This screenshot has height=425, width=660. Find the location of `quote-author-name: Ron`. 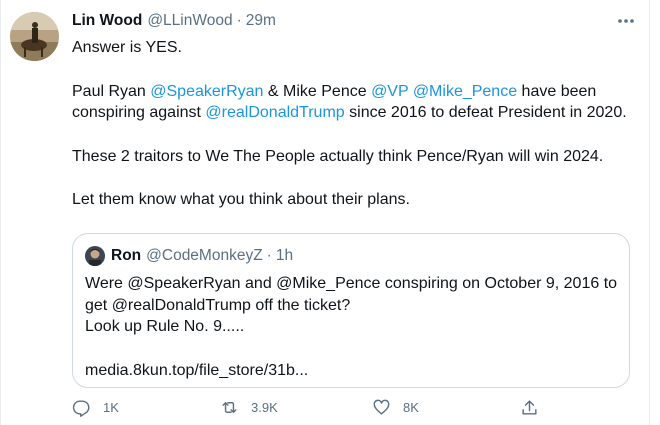

quote-author-name: Ron is located at coordinates (126, 255).